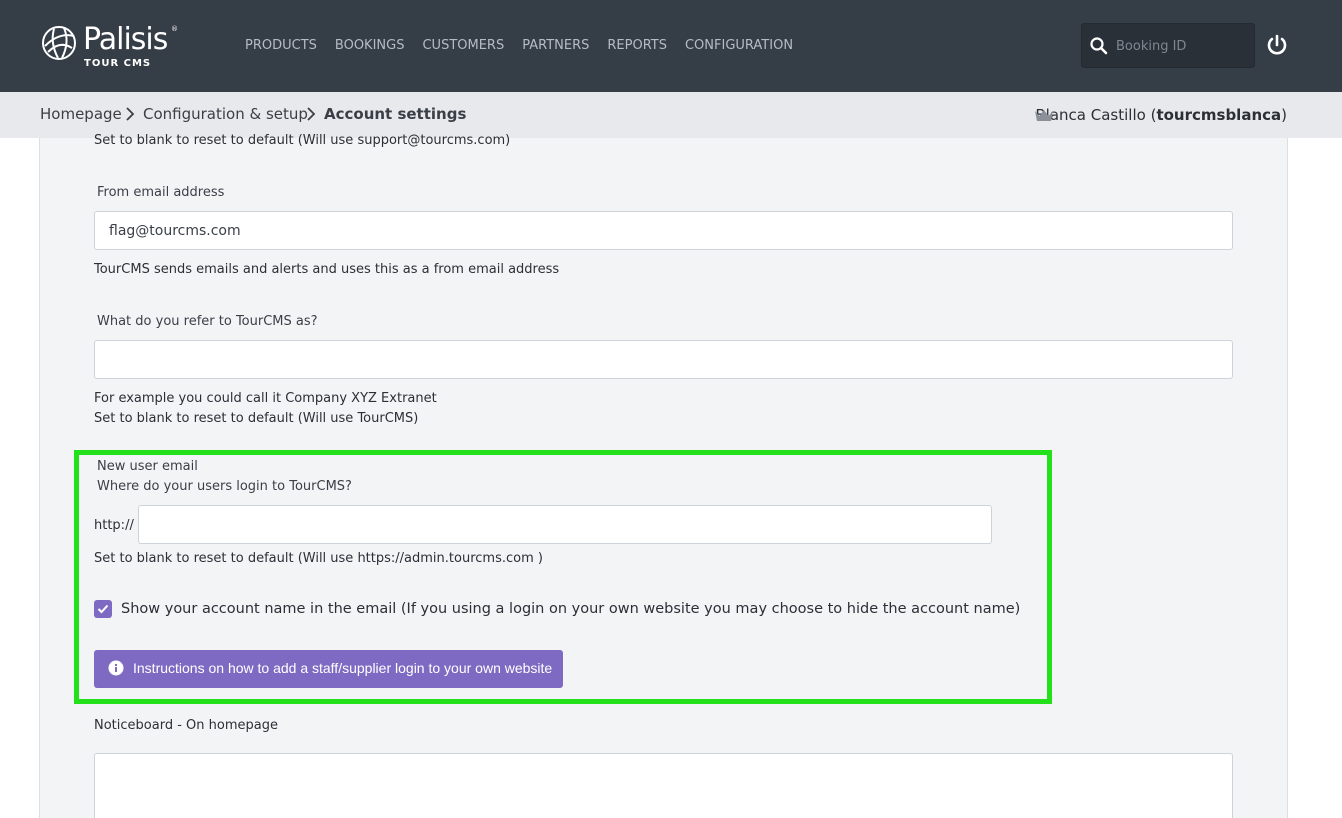 The height and width of the screenshot is (818, 1342). Describe the element at coordinates (161, 192) in the screenshot. I see `from-email-label: From email address` at that location.